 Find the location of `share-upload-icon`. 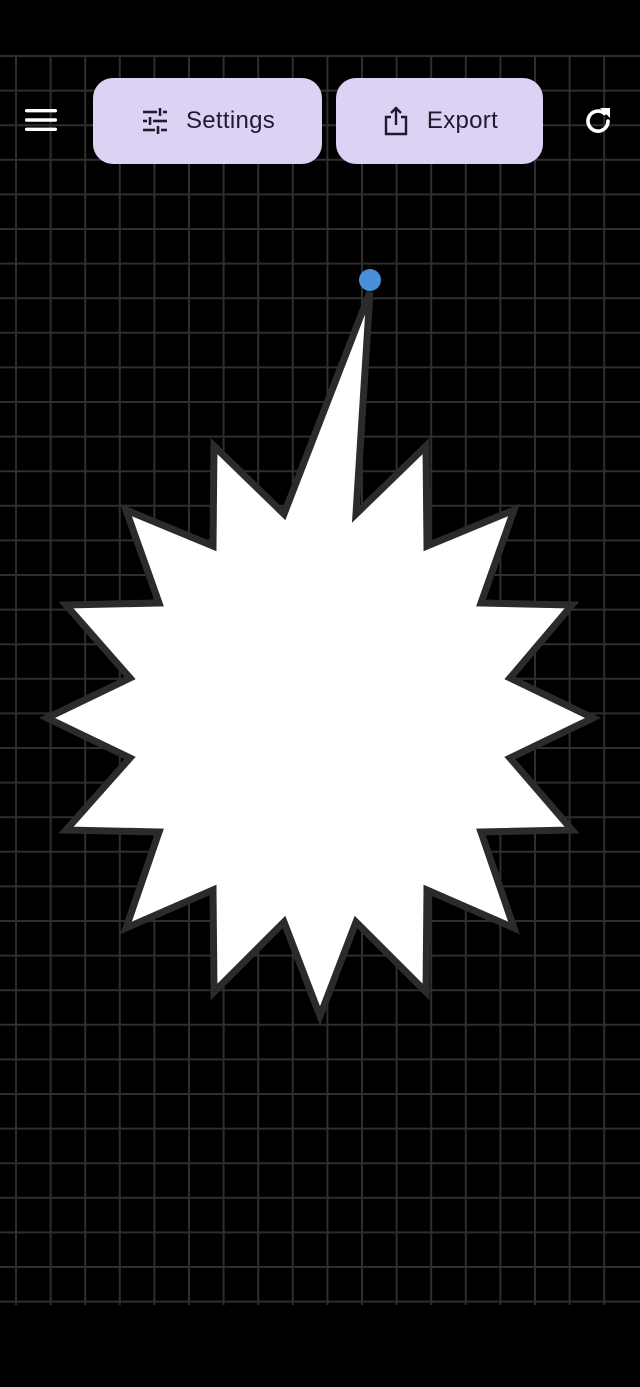

share-upload-icon is located at coordinates (396, 121).